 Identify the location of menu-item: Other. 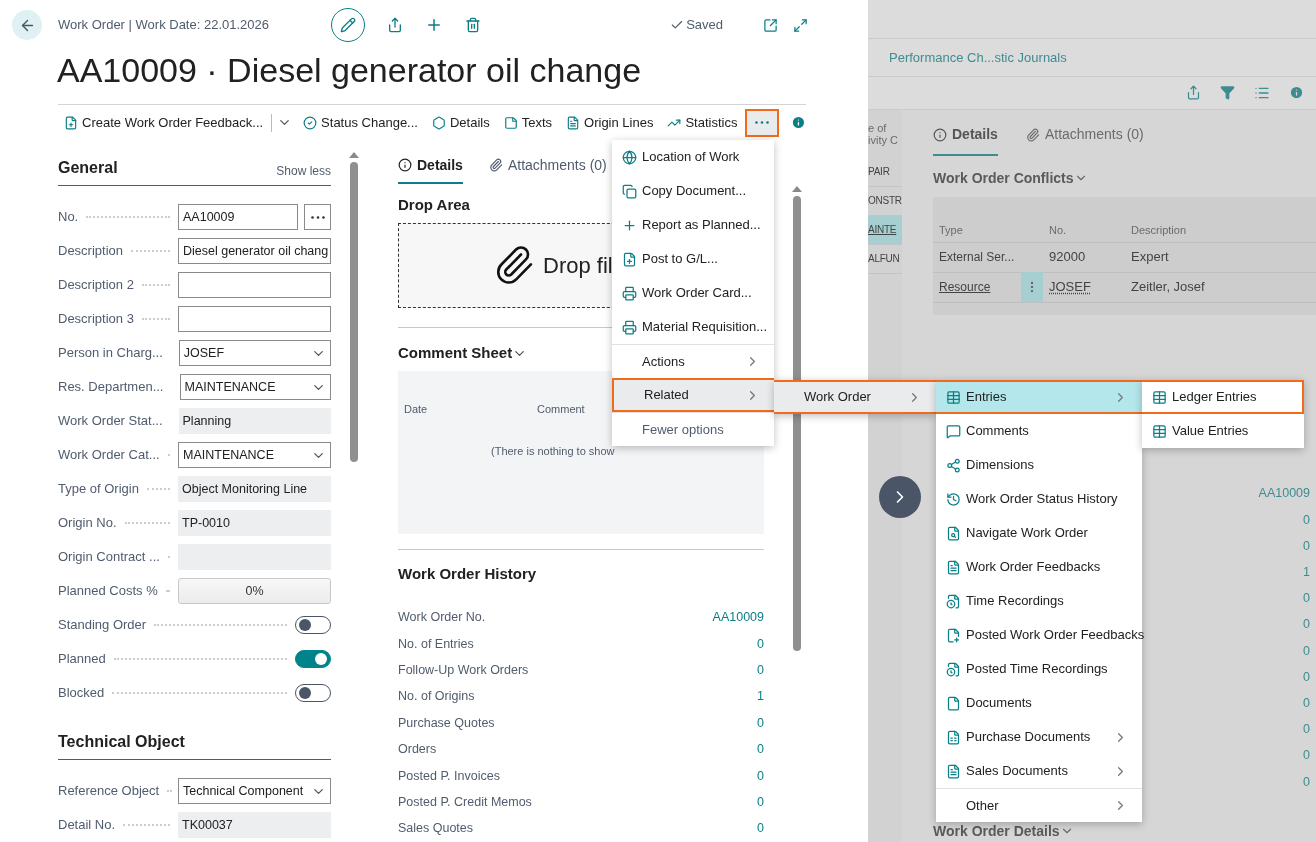
(1039, 805).